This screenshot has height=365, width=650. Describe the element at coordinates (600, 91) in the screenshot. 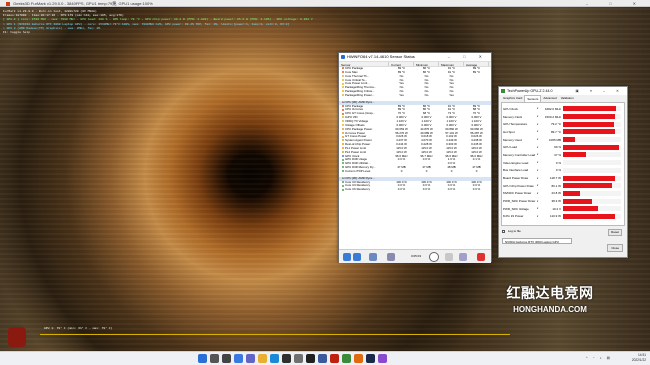

I see `gpuz-window-controls: ▣ ≡ – ✕` at that location.